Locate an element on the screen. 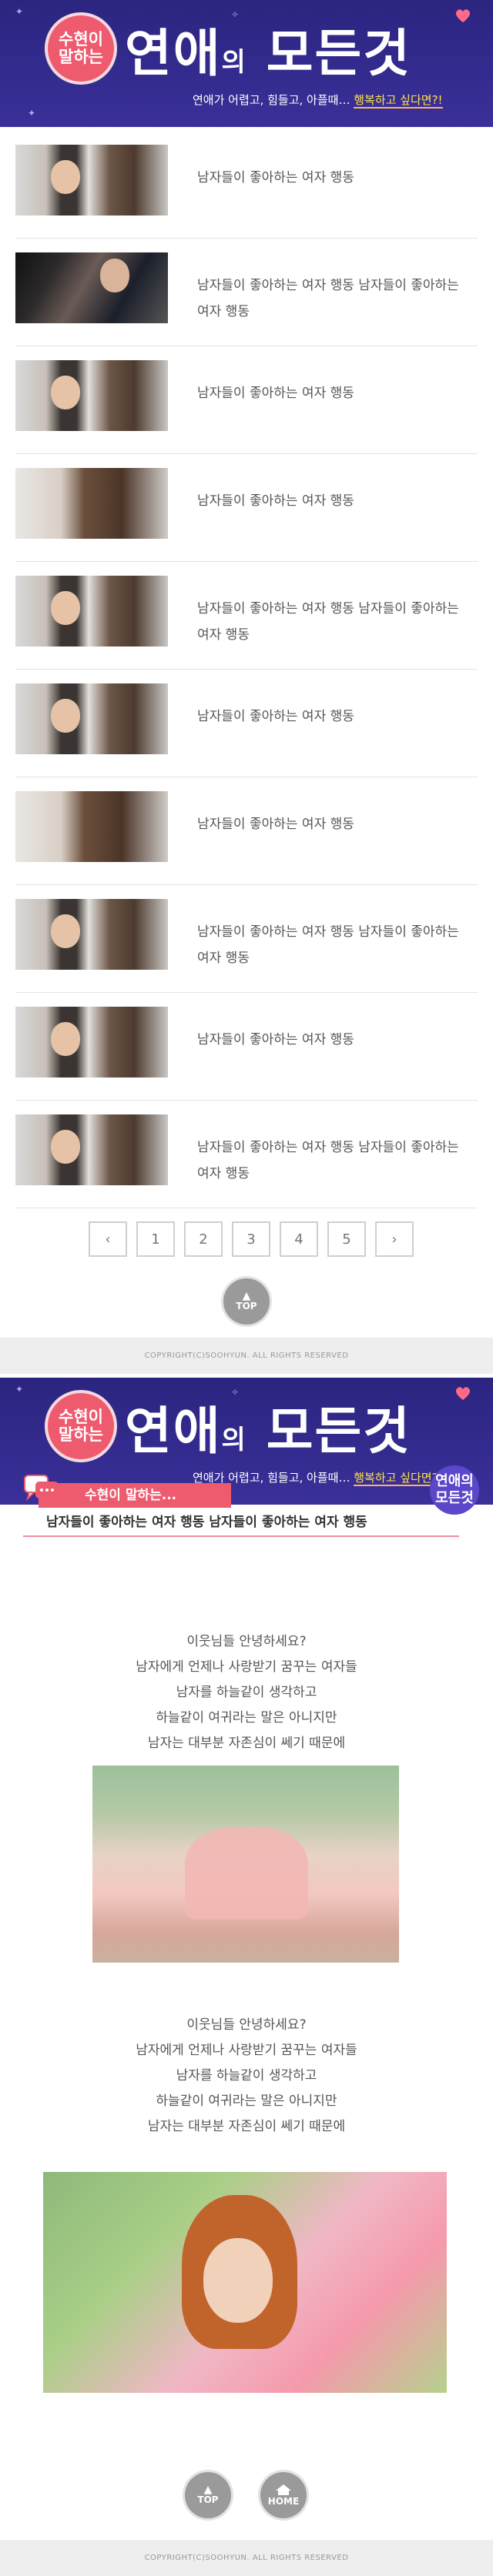 This screenshot has height=2576, width=493. next-page-button: › is located at coordinates (394, 1239).